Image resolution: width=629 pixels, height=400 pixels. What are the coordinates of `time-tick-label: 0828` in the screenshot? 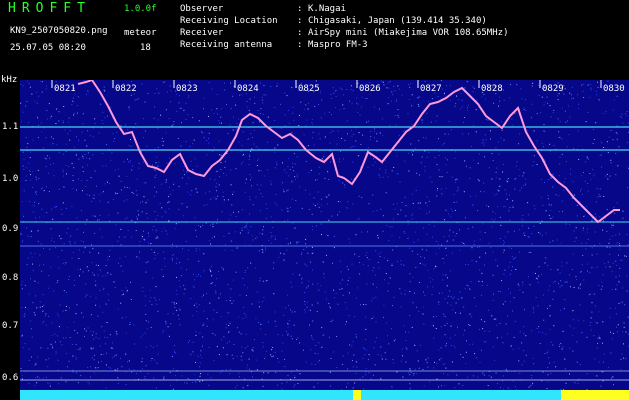 It's located at (492, 89).